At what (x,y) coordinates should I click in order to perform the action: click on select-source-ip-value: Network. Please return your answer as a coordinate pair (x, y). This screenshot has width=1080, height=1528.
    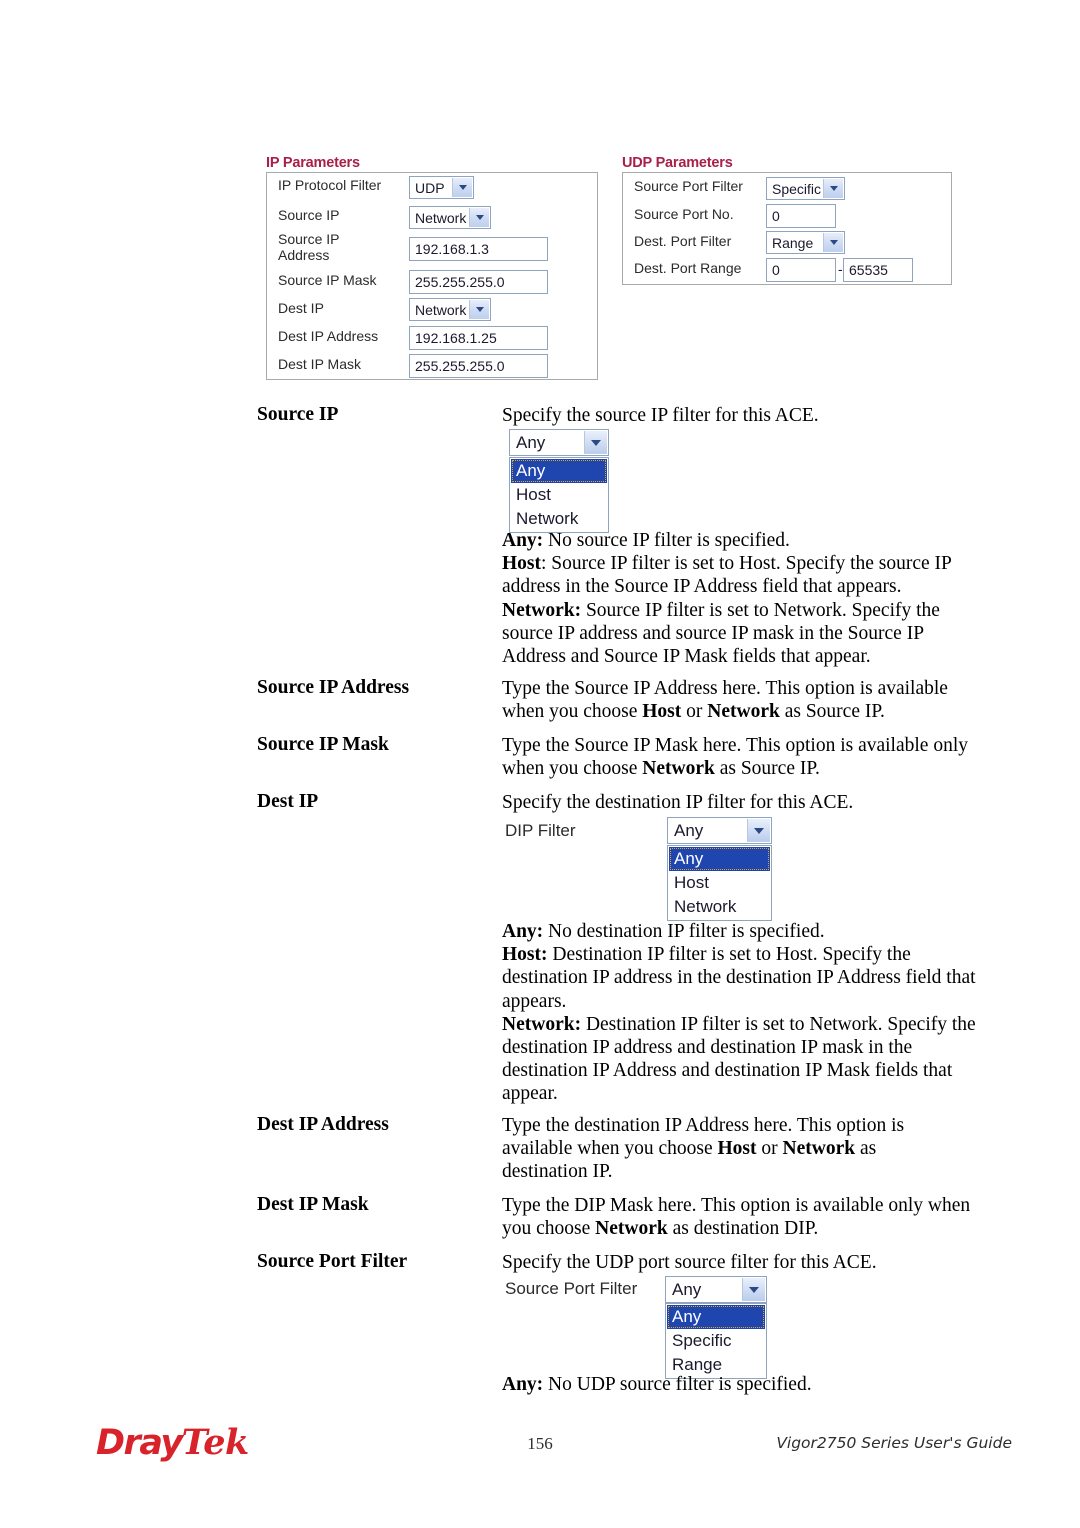
    Looking at the image, I should click on (441, 217).